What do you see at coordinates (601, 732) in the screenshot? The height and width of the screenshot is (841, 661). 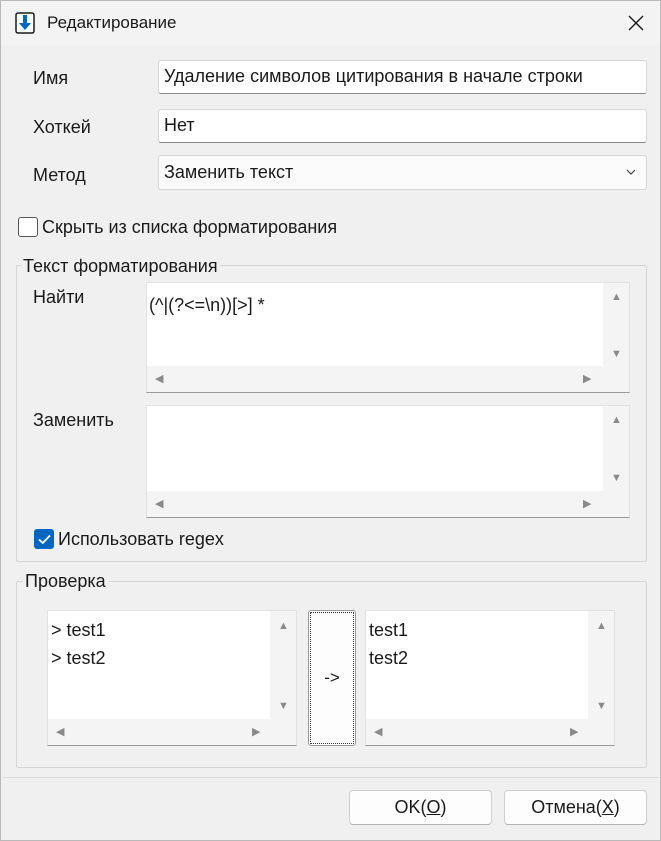 I see `output-scroll-corner` at bounding box center [601, 732].